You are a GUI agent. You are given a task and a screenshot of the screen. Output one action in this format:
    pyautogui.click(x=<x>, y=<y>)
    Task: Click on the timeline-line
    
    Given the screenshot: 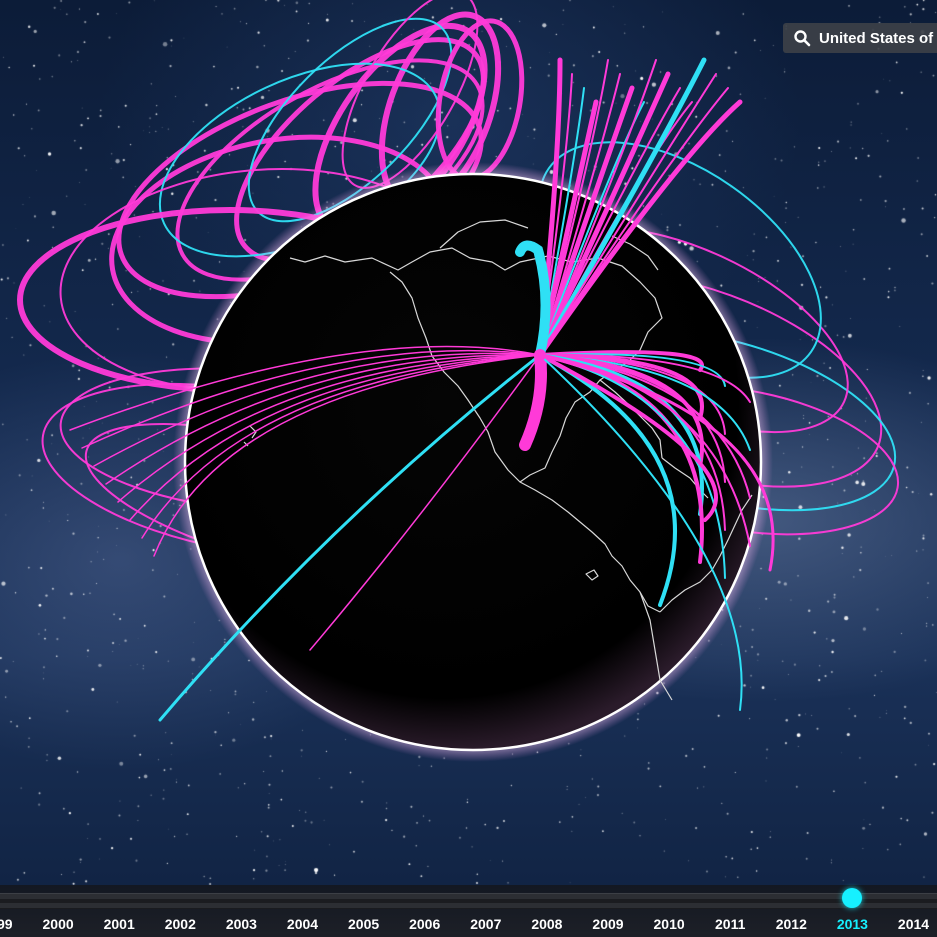 What is the action you would take?
    pyautogui.click(x=468, y=901)
    